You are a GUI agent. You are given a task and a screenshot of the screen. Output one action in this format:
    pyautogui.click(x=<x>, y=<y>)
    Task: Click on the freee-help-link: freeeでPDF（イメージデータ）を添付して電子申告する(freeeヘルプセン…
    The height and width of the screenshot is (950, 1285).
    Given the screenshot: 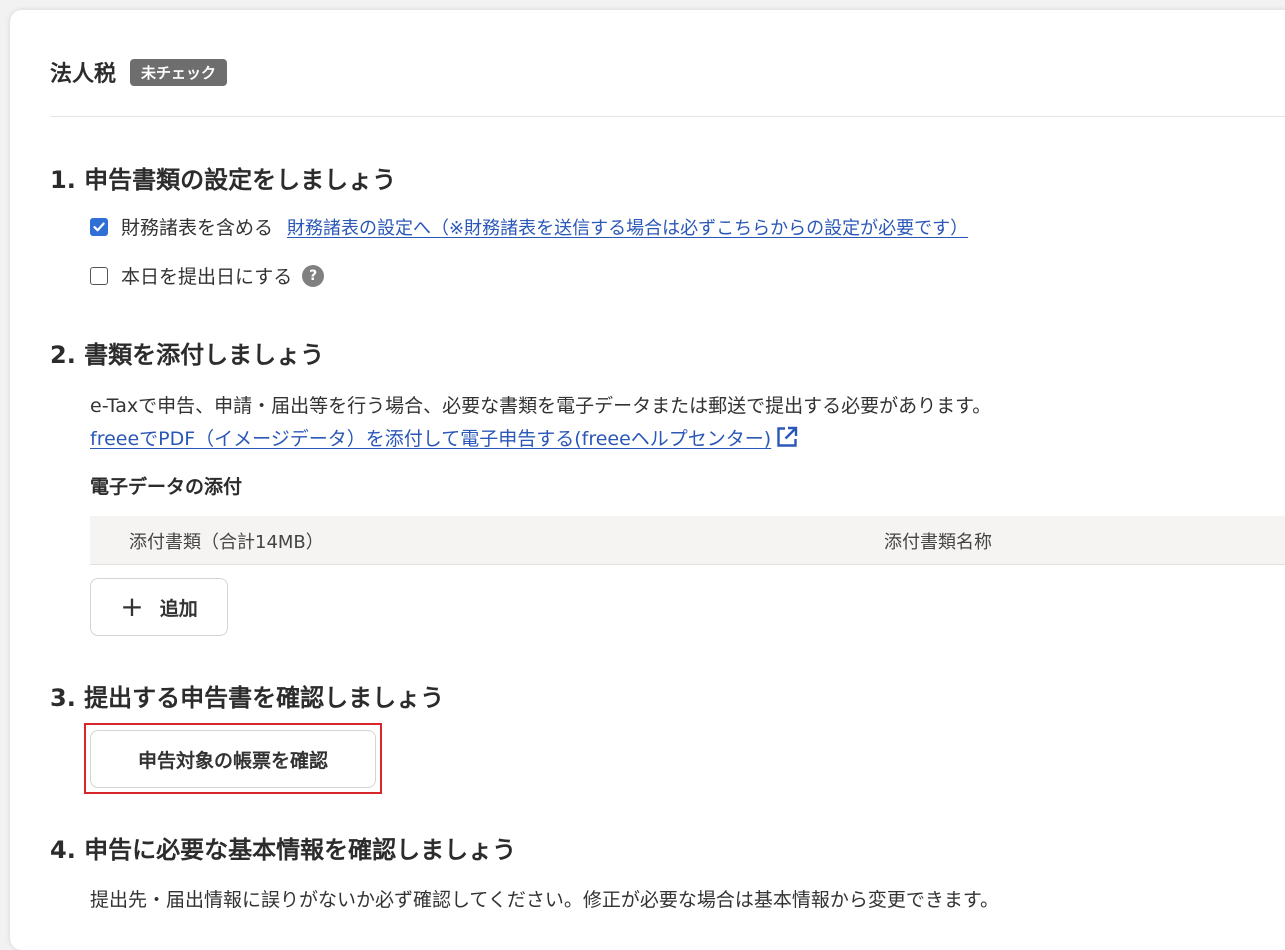 What is the action you would take?
    pyautogui.click(x=430, y=439)
    